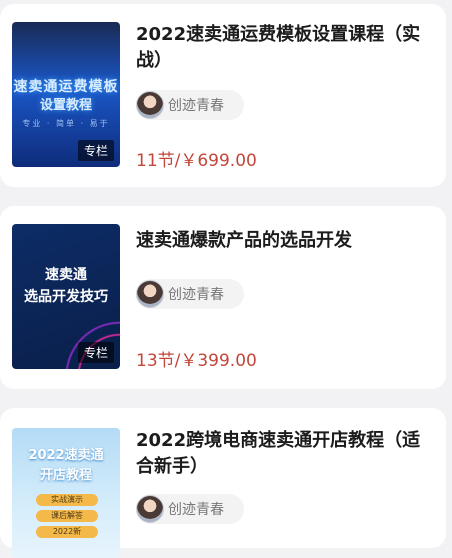 The width and height of the screenshot is (452, 558). I want to click on course-price: 11节/￥699.00, so click(196, 161).